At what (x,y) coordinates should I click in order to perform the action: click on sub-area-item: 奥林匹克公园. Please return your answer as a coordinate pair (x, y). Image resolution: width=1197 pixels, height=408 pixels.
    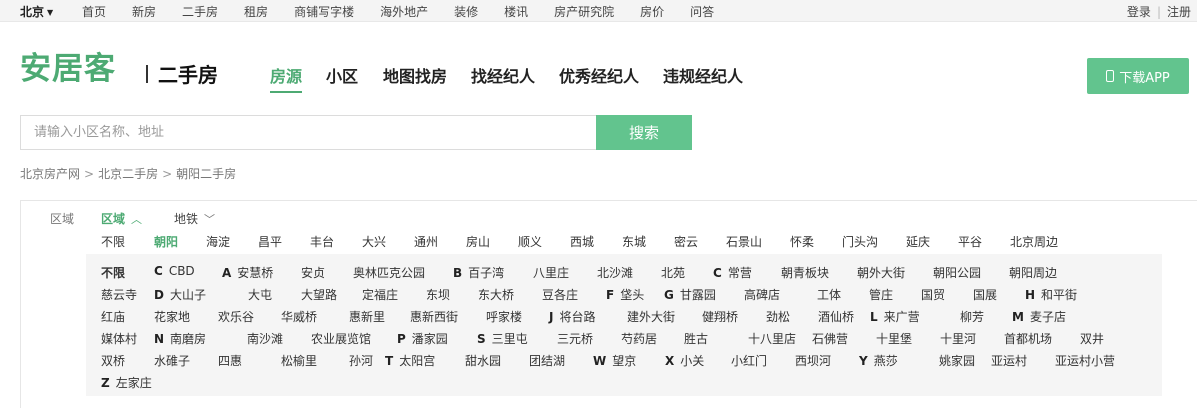
    Looking at the image, I should click on (389, 272).